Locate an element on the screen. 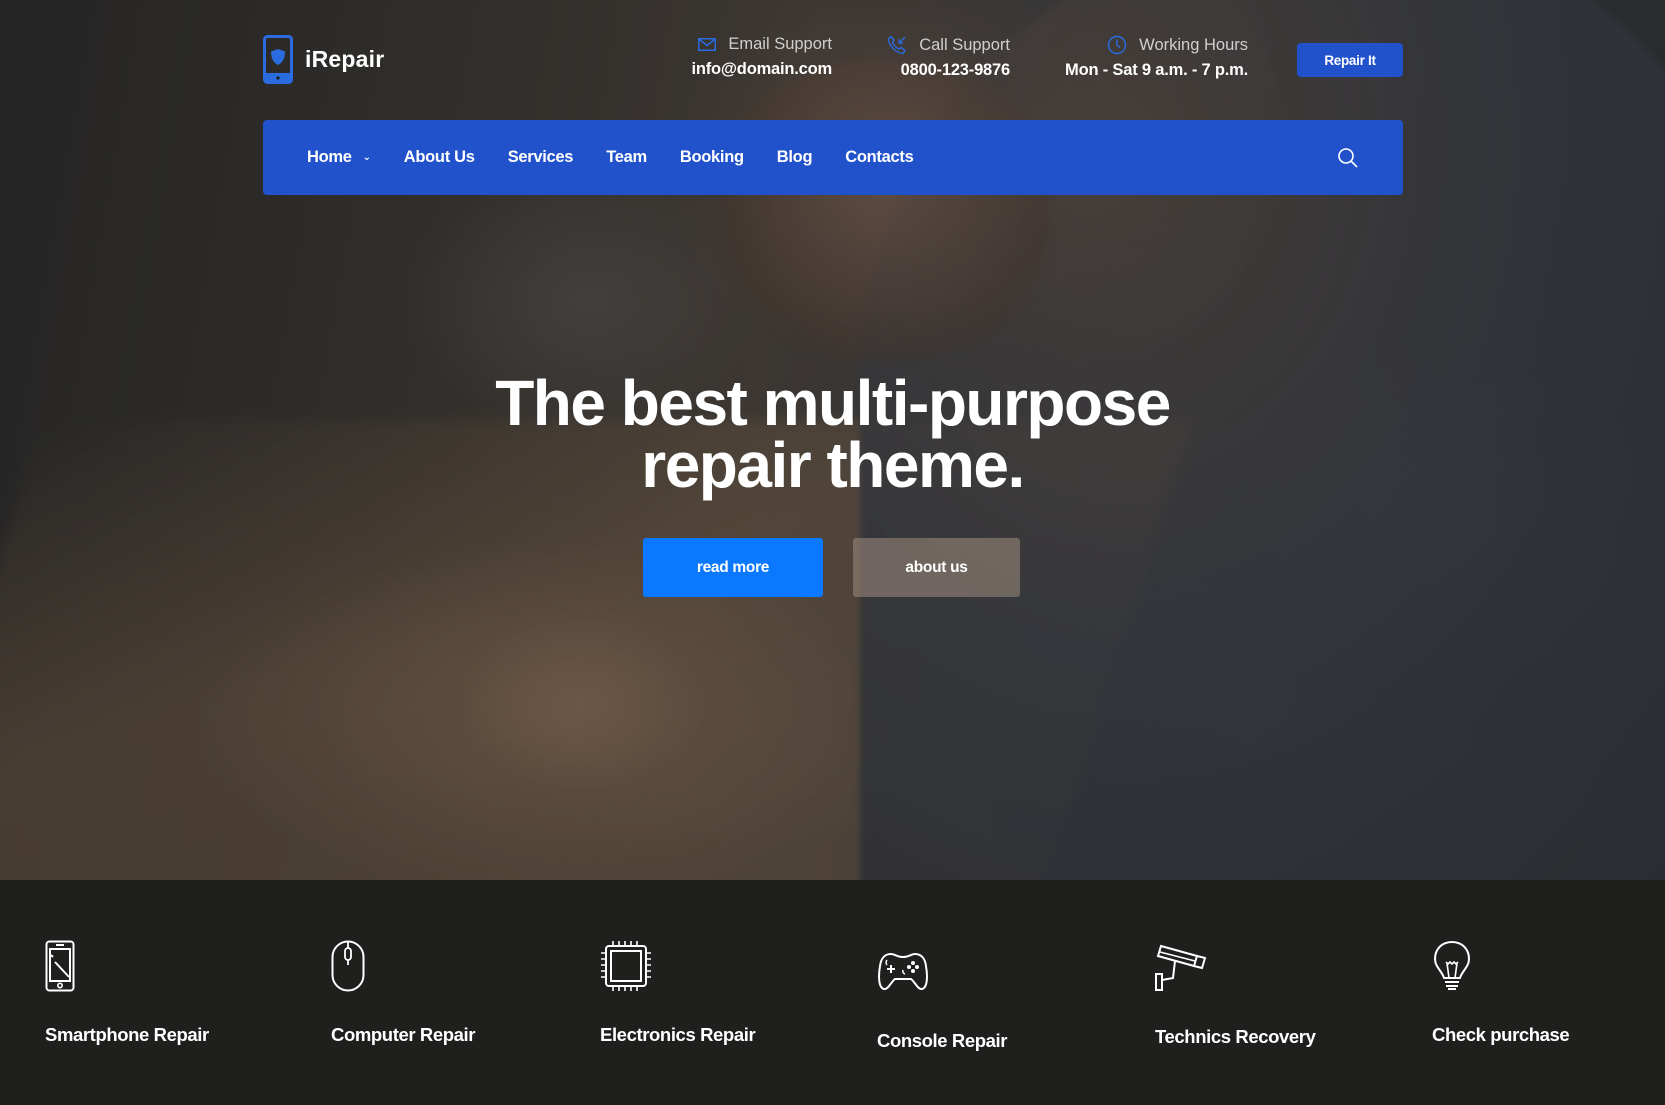 This screenshot has height=1105, width=1665. envelope-icon is located at coordinates (707, 44).